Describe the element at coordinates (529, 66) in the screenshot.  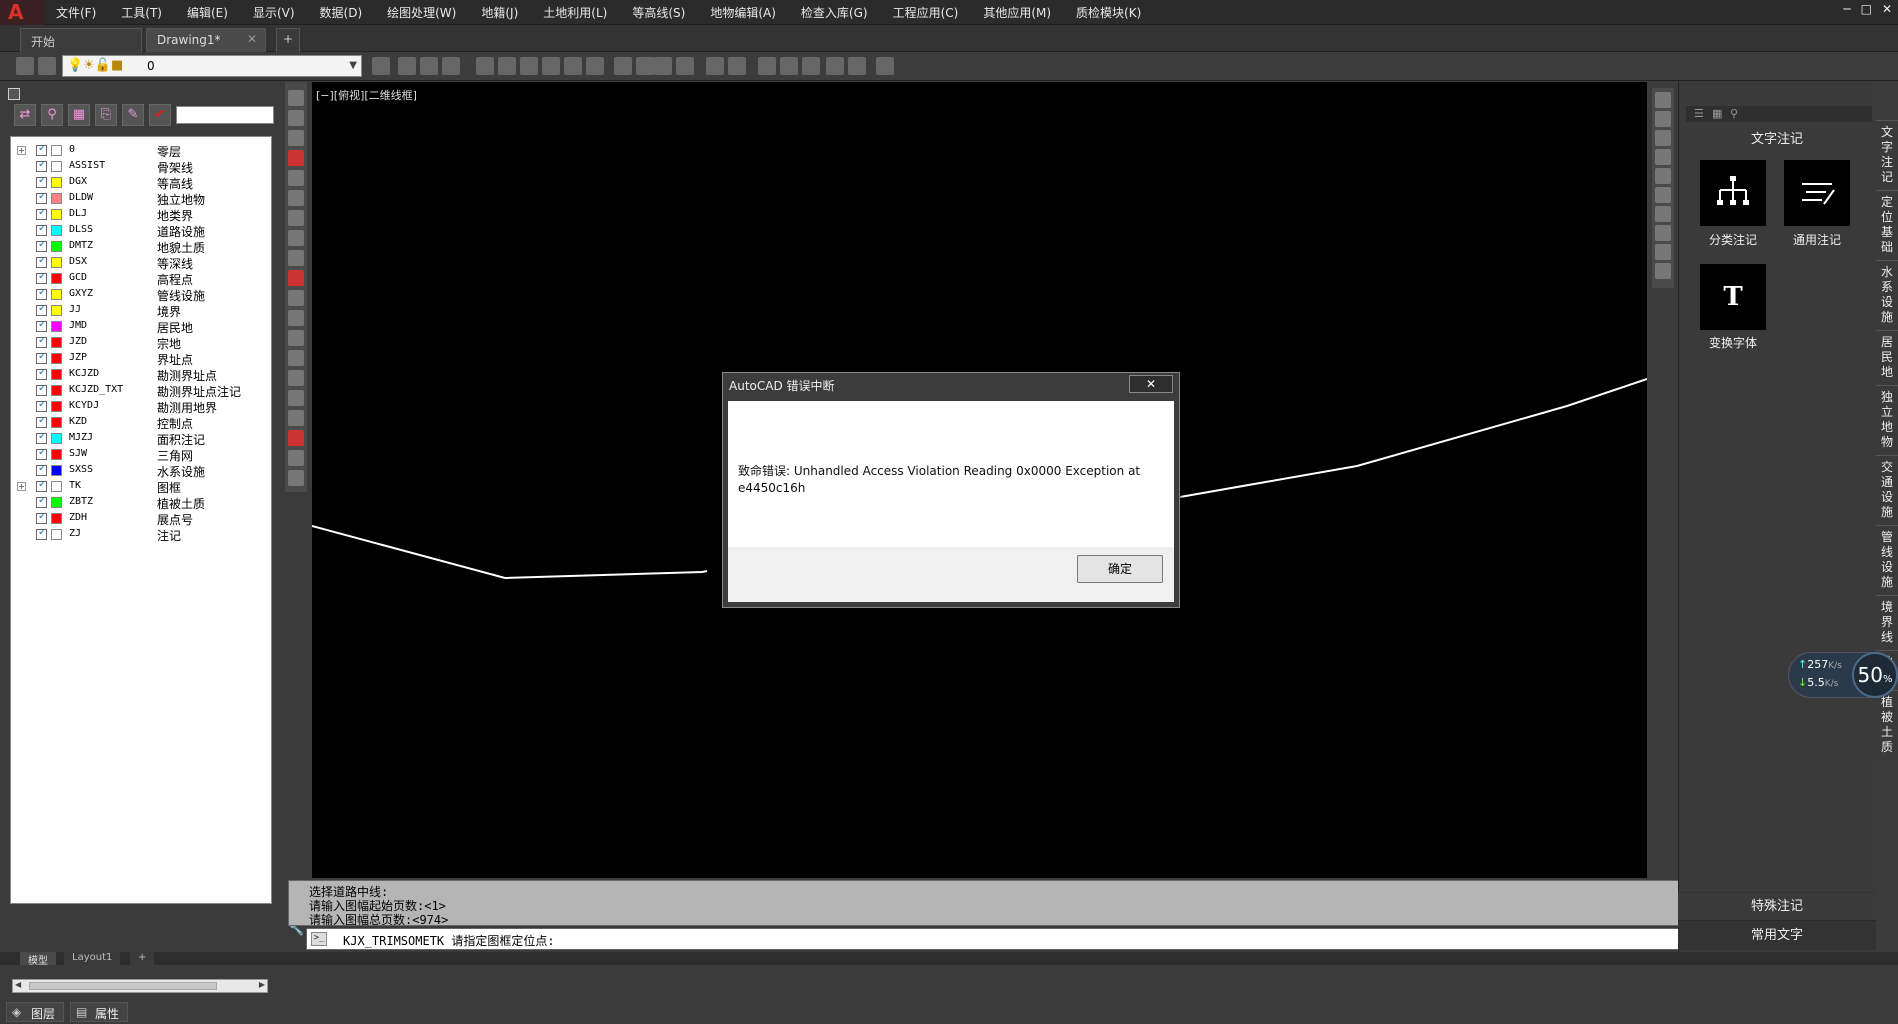
I see `zoom-window-icon` at that location.